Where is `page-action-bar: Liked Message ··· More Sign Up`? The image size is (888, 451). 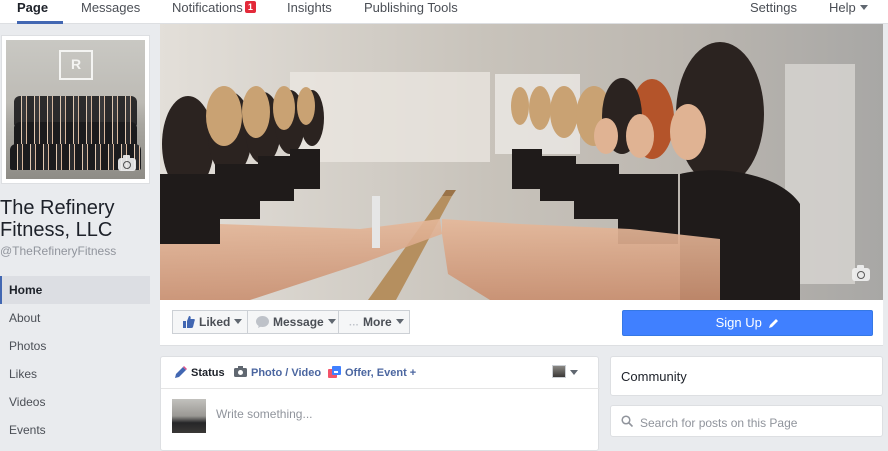
page-action-bar: Liked Message ··· More Sign Up is located at coordinates (521, 323).